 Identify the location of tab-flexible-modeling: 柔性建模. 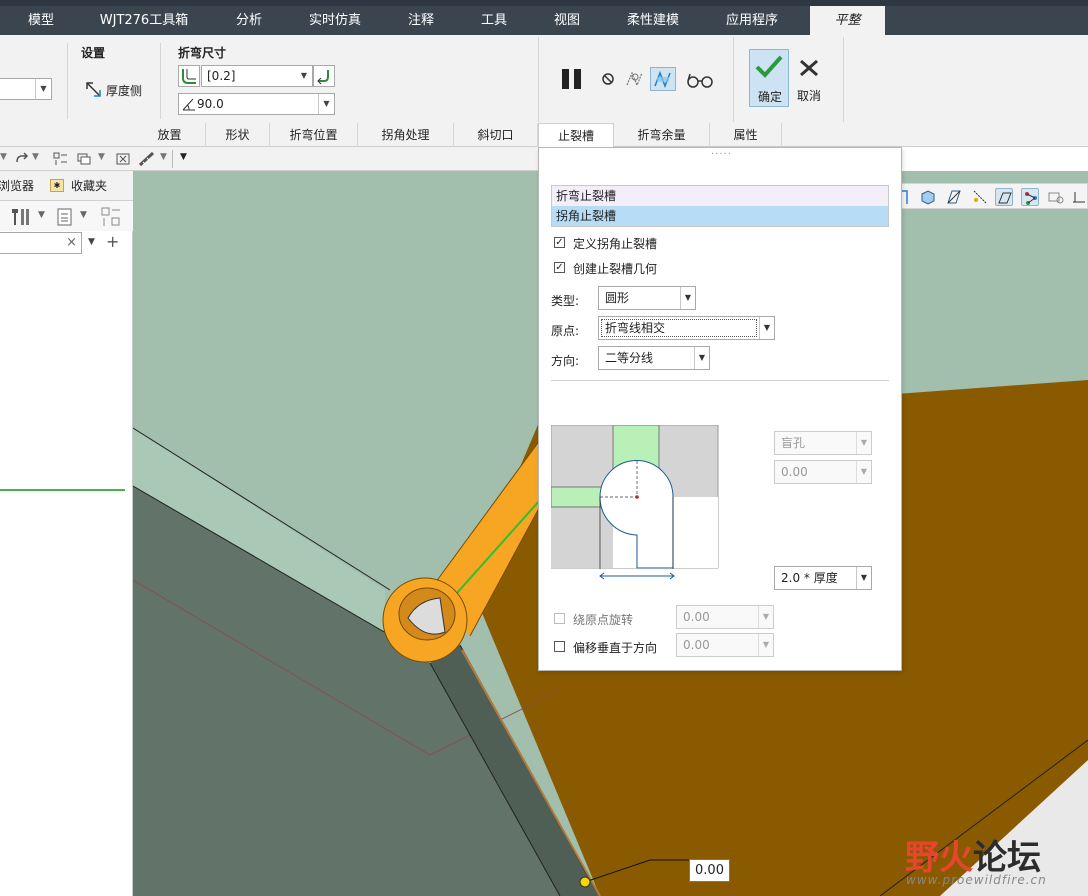
(653, 20).